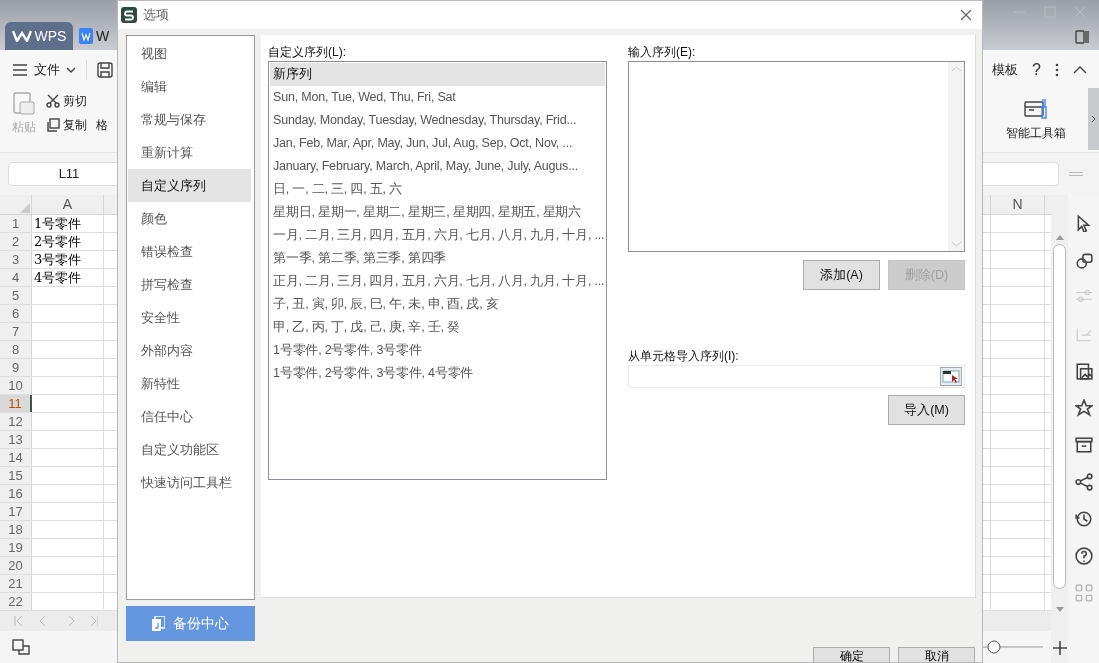 Image resolution: width=1099 pixels, height=663 pixels. I want to click on copy-icon, so click(53, 125).